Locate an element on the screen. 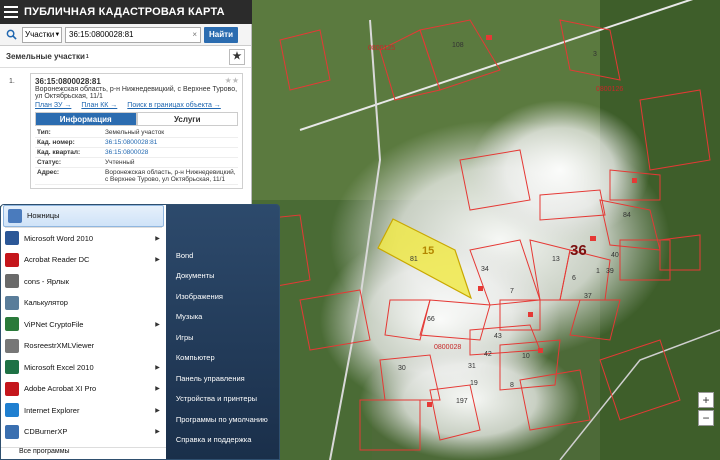 The image size is (720, 460). info-value: 36:15:0800028:81 is located at coordinates (170, 142).